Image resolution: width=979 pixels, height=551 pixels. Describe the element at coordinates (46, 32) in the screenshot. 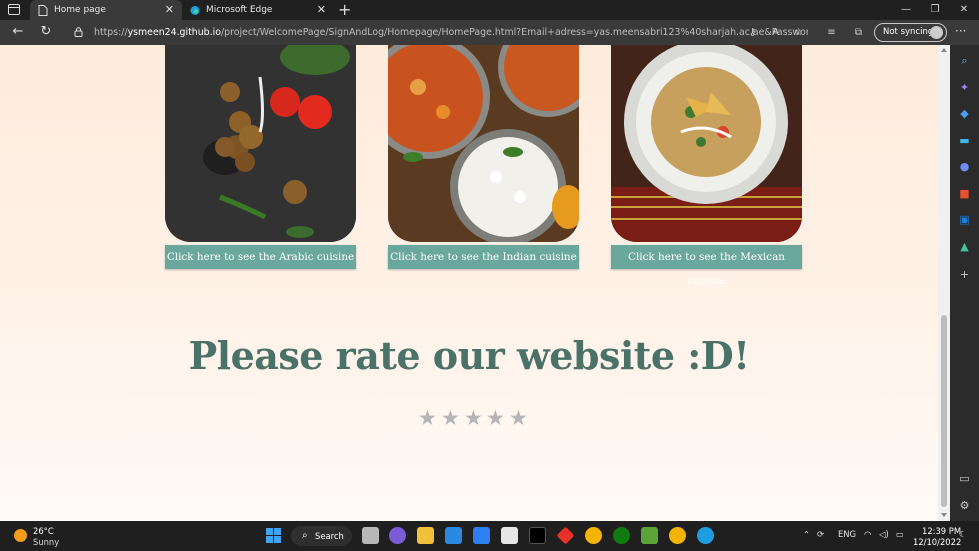

I see `refresh-button: ↻` at that location.